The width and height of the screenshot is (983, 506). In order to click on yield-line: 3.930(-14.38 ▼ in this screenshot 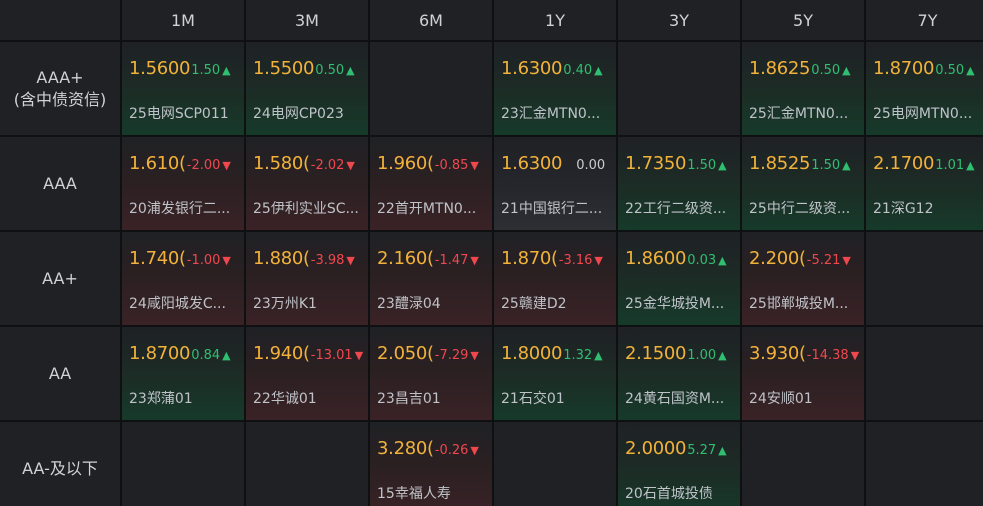, I will do `click(805, 353)`.